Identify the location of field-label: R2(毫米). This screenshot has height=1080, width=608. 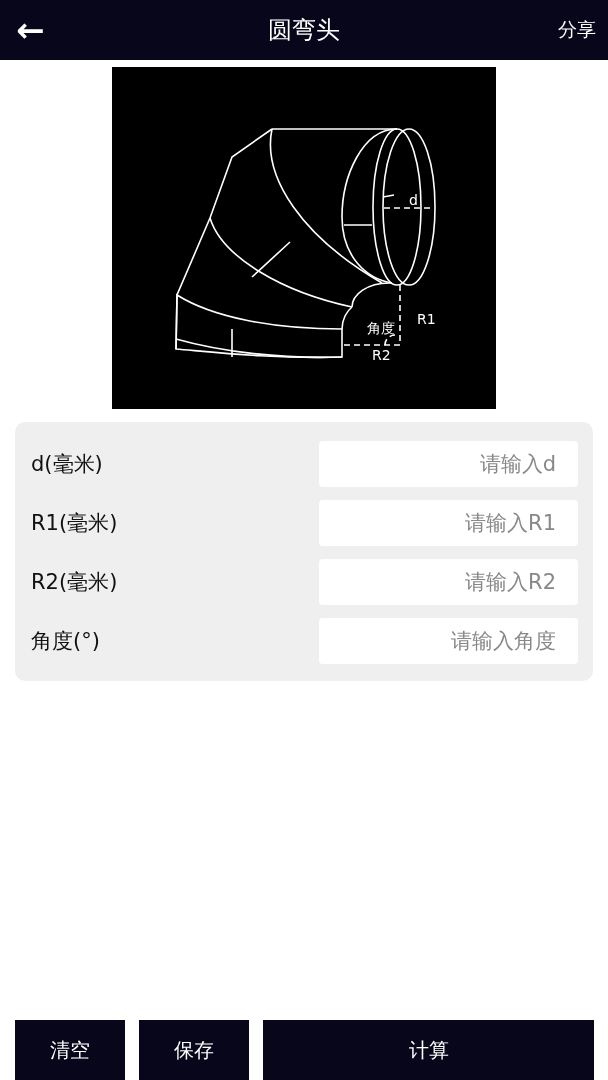
(74, 582).